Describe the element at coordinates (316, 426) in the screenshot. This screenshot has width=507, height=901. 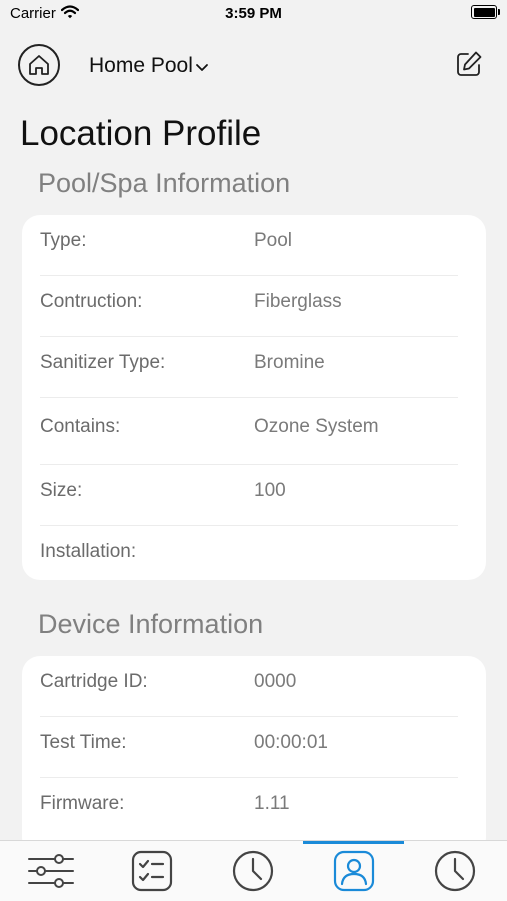
I see `row-value: Ozone System` at that location.